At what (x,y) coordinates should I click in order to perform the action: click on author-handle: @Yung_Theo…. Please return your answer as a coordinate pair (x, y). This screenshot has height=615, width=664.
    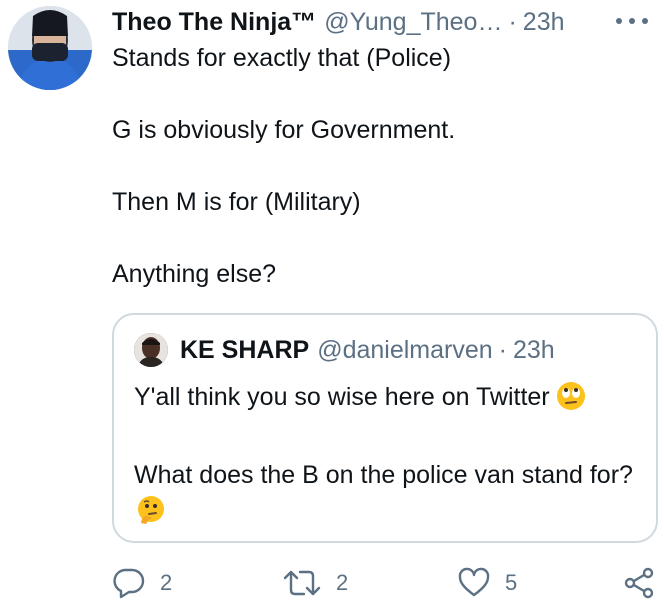
    Looking at the image, I should click on (413, 22).